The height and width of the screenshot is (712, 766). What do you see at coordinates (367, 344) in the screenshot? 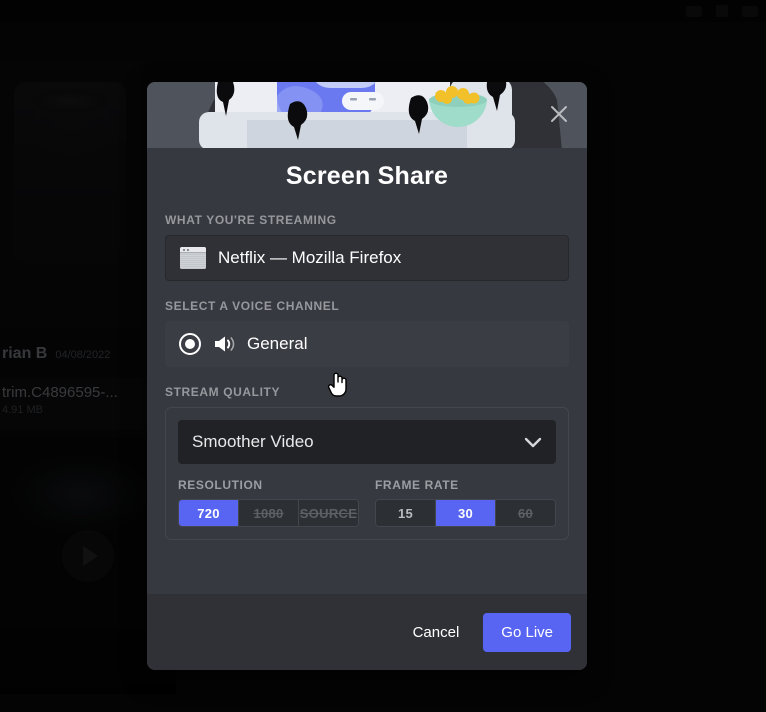
I see `voice-channel-option-general: General` at bounding box center [367, 344].